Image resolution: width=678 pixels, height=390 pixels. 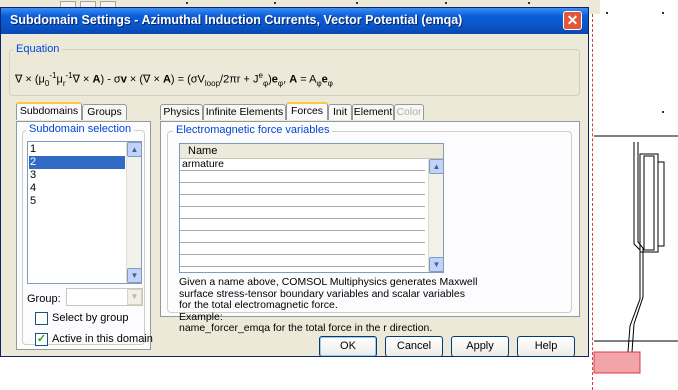 What do you see at coordinates (409, 112) in the screenshot?
I see `tab-color: Color` at bounding box center [409, 112].